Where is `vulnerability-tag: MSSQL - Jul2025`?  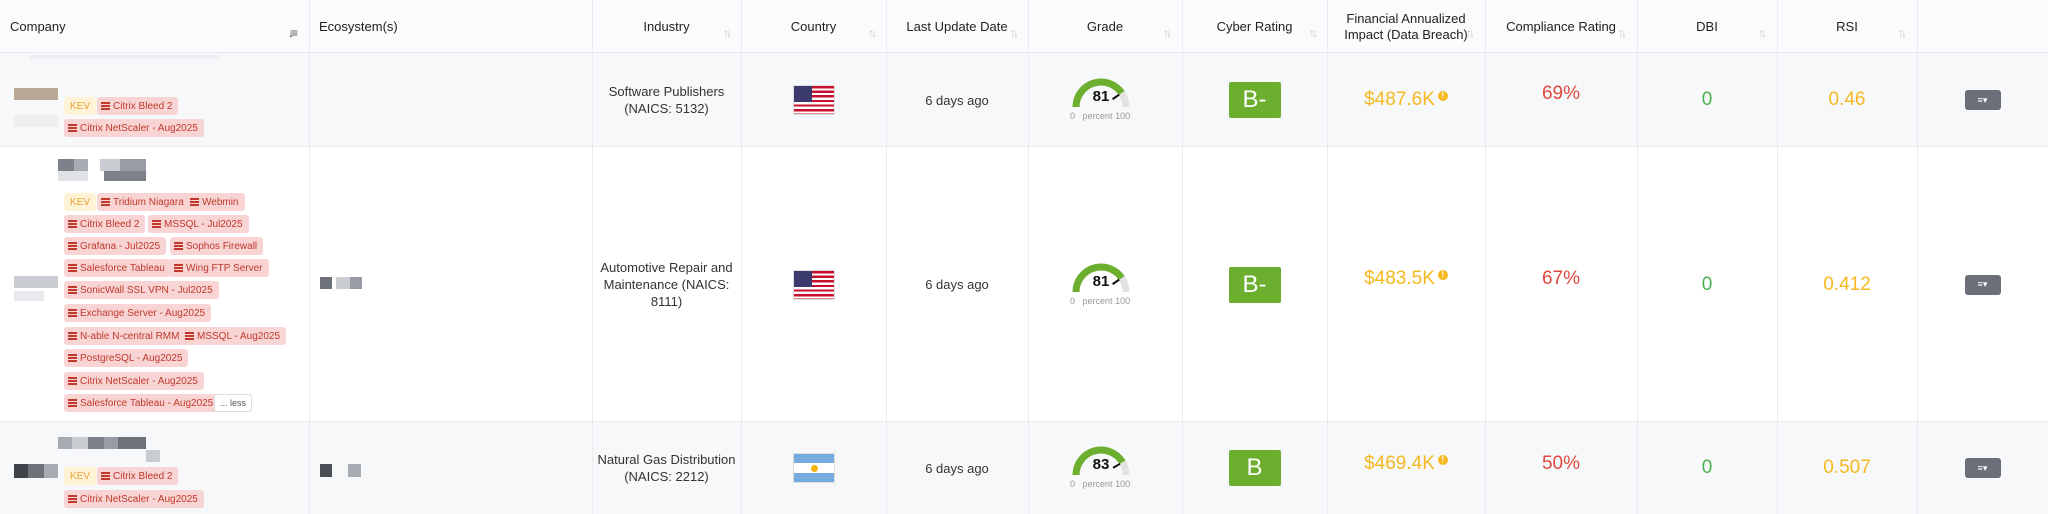
vulnerability-tag: MSSQL - Jul2025 is located at coordinates (198, 224).